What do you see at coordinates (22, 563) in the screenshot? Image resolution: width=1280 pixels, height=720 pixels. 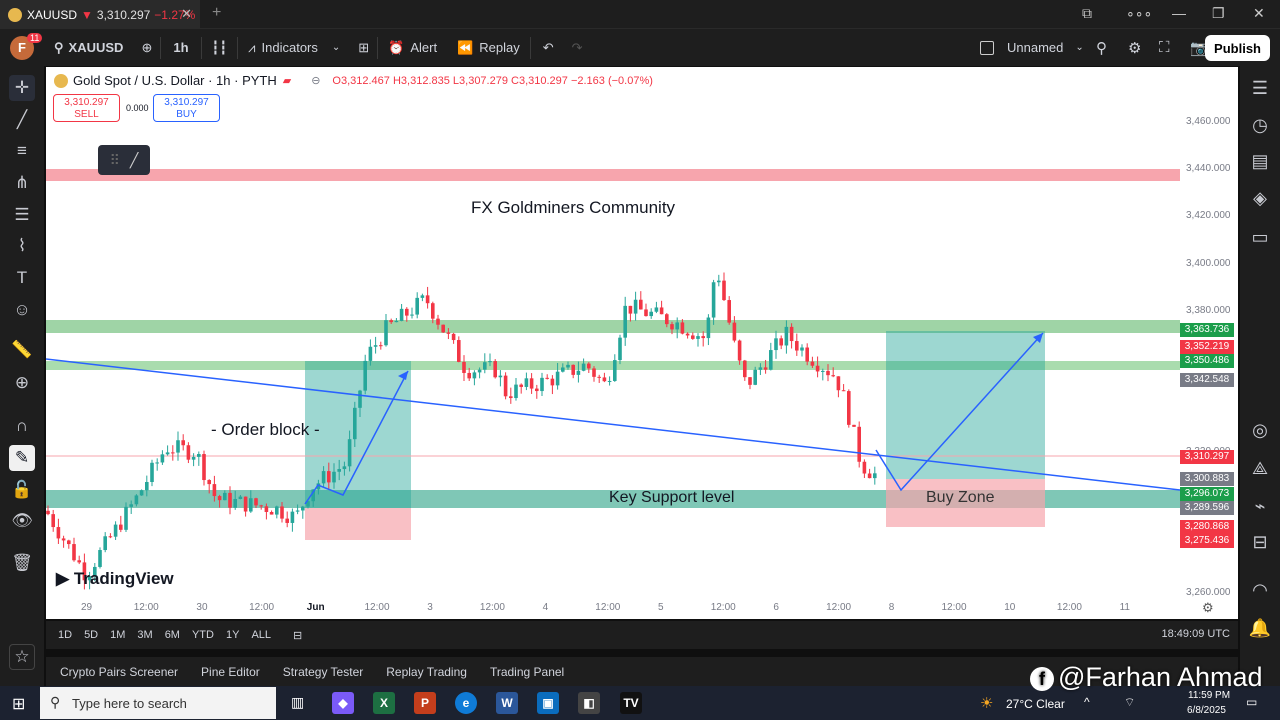 I see `trash-icon: 🗑` at bounding box center [22, 563].